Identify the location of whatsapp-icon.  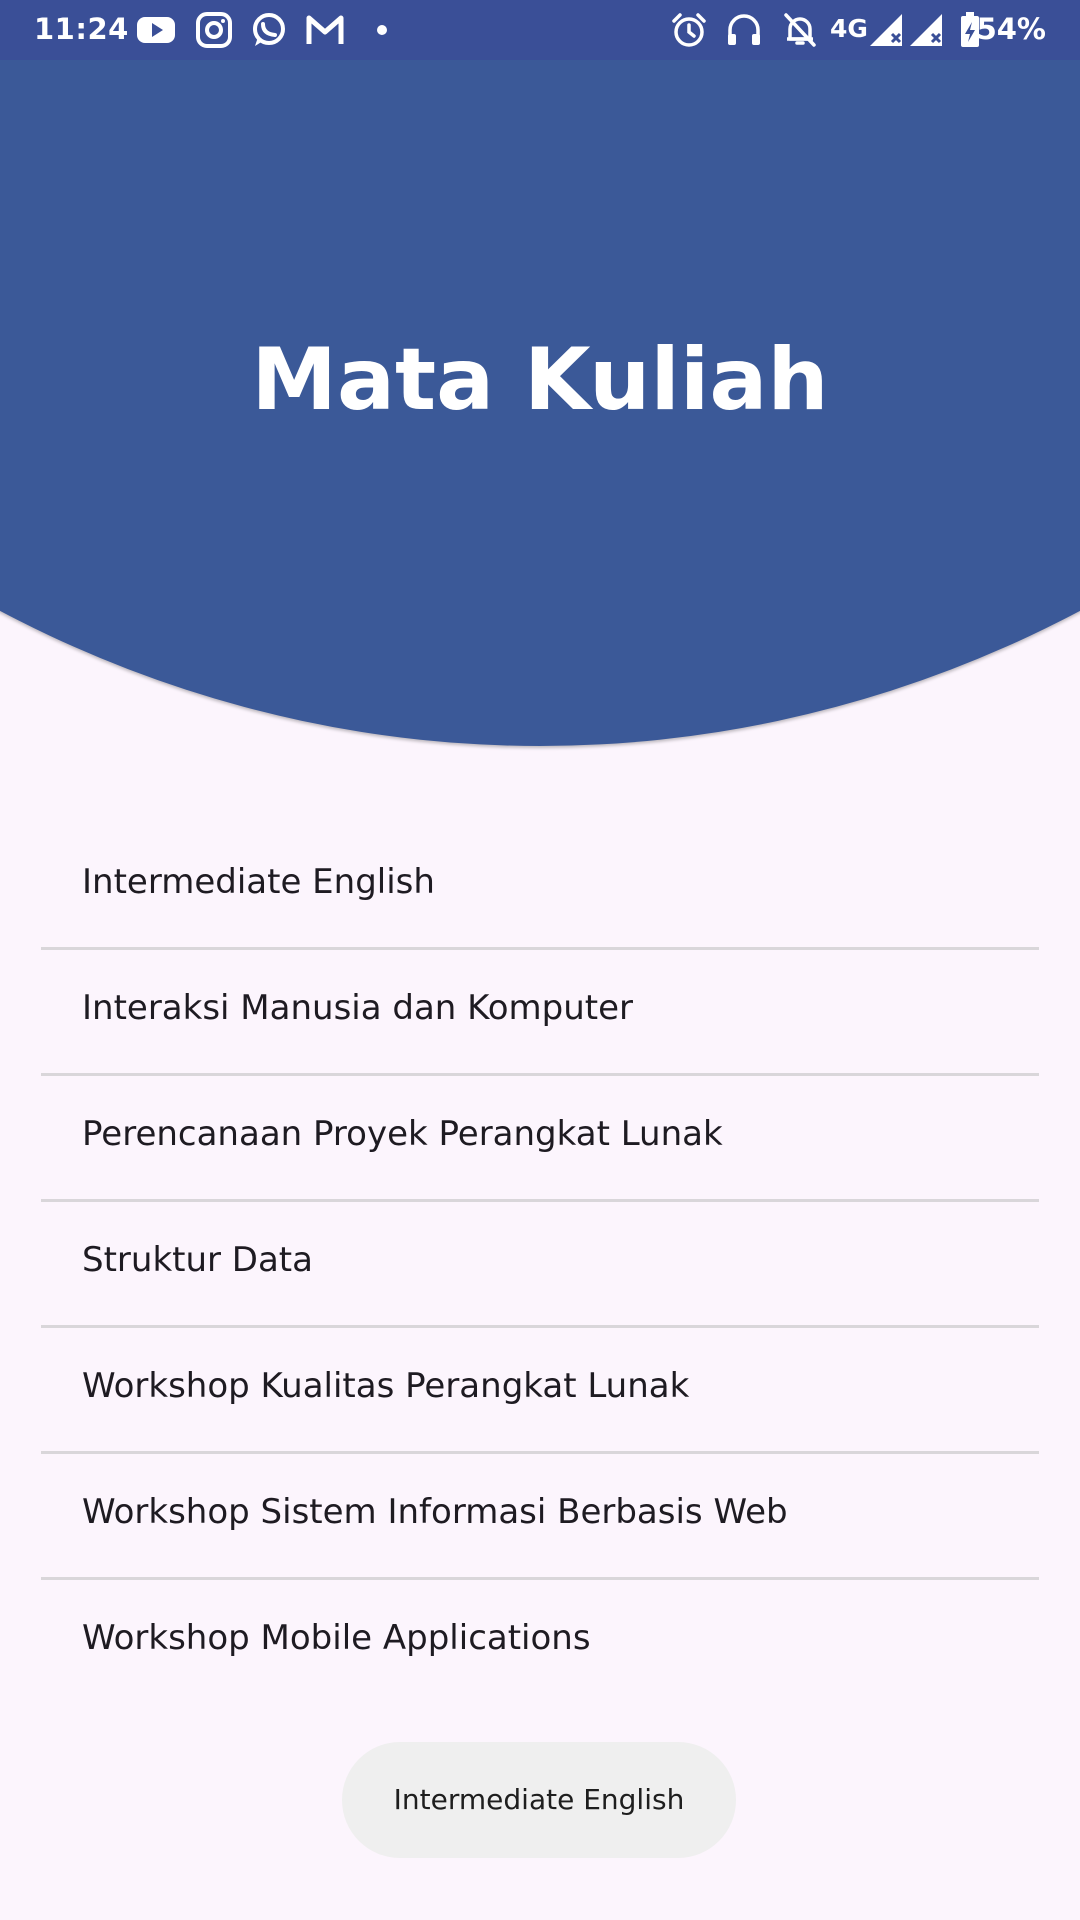
(269, 29).